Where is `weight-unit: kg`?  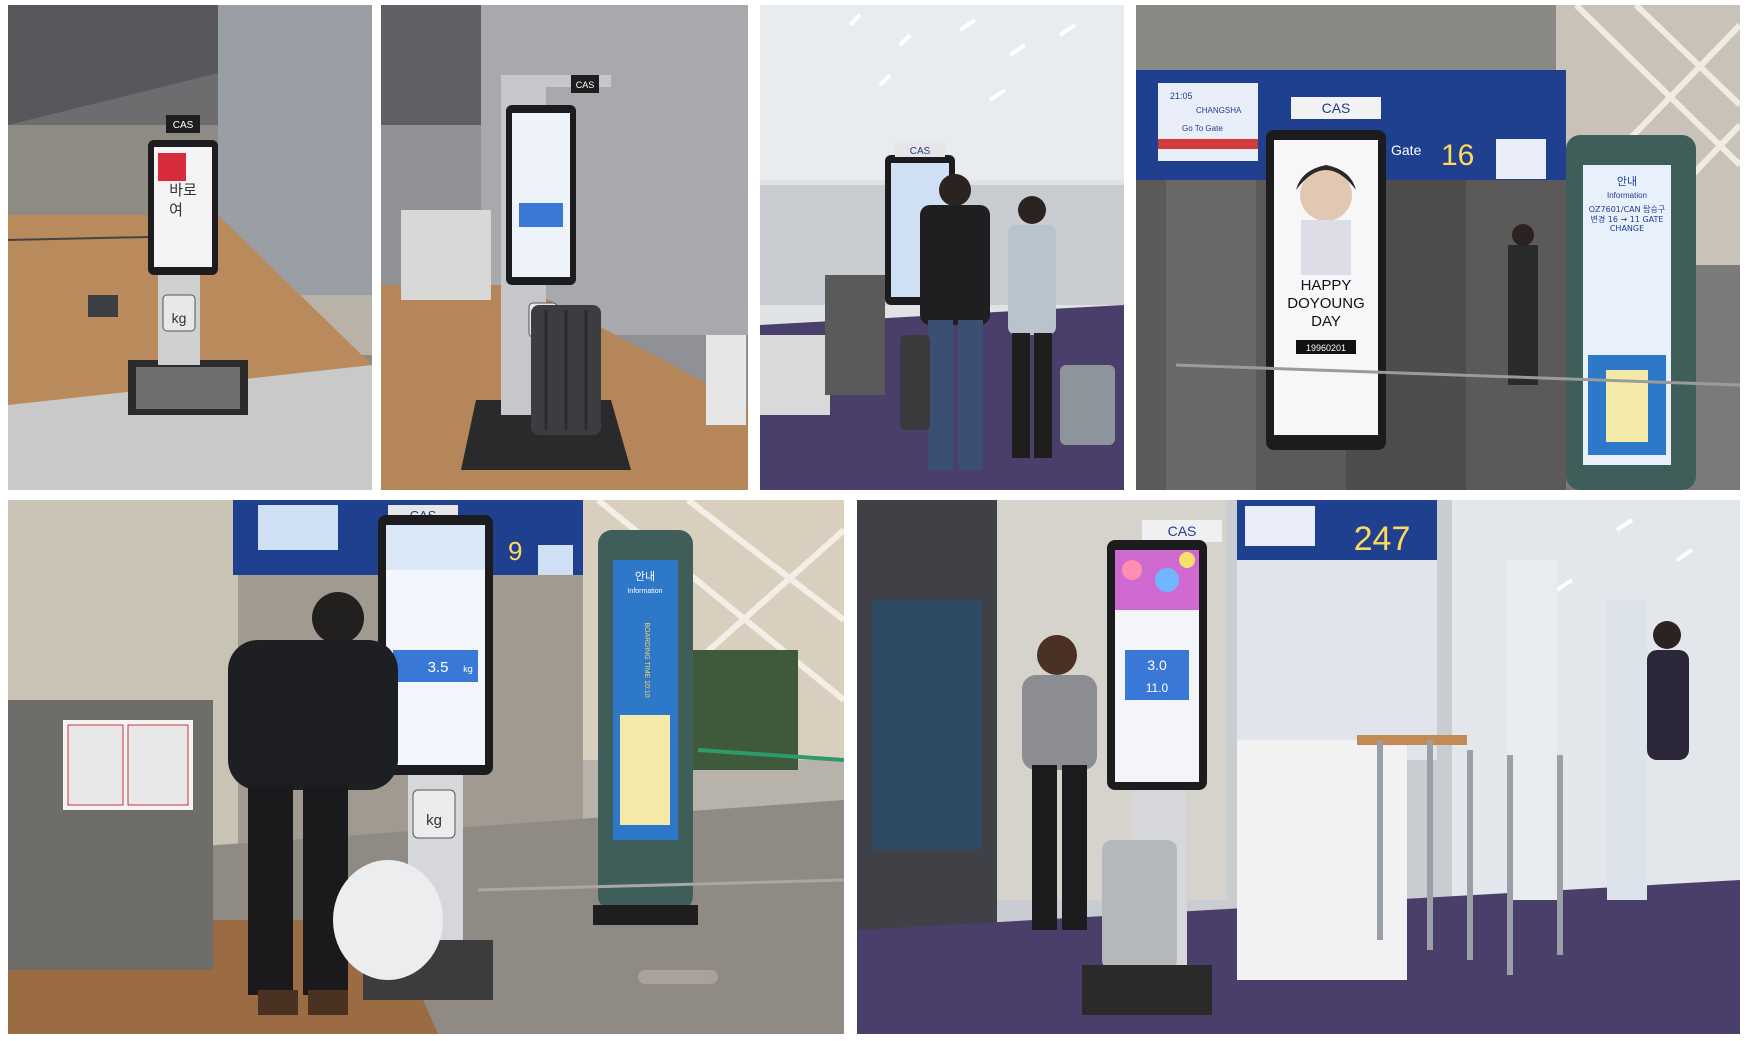
weight-unit: kg is located at coordinates (468, 669).